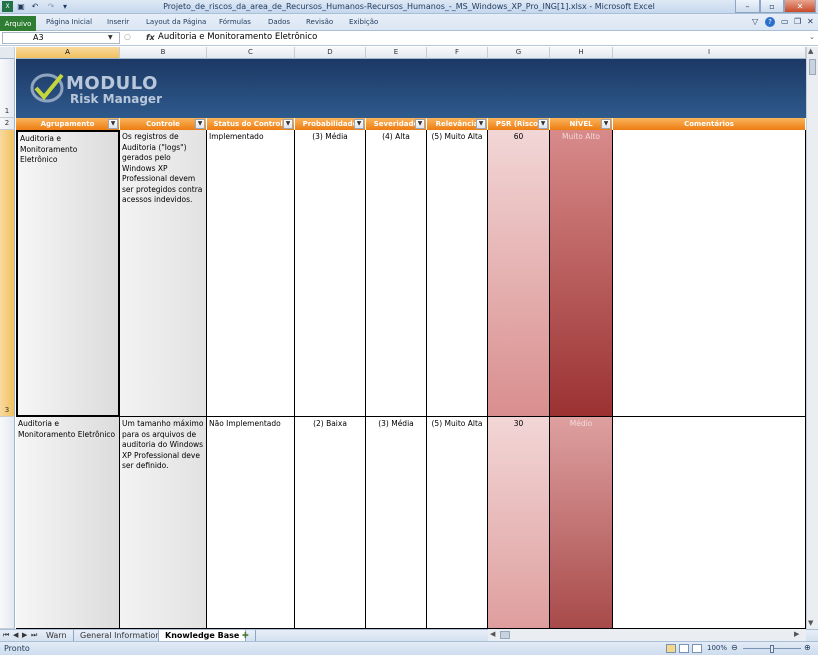 This screenshot has width=818, height=655. What do you see at coordinates (457, 53) in the screenshot?
I see `column-header-f: F` at bounding box center [457, 53].